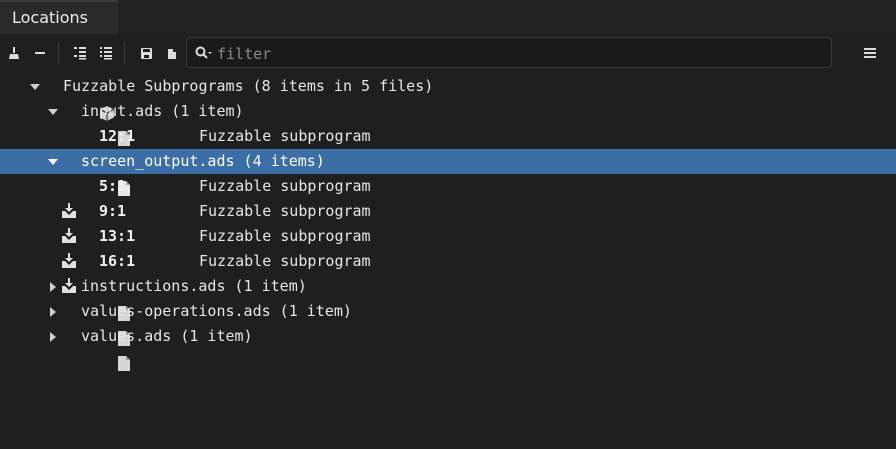 Image resolution: width=896 pixels, height=449 pixels. What do you see at coordinates (162, 111) in the screenshot?
I see `file-label: input.ads (1 item)` at bounding box center [162, 111].